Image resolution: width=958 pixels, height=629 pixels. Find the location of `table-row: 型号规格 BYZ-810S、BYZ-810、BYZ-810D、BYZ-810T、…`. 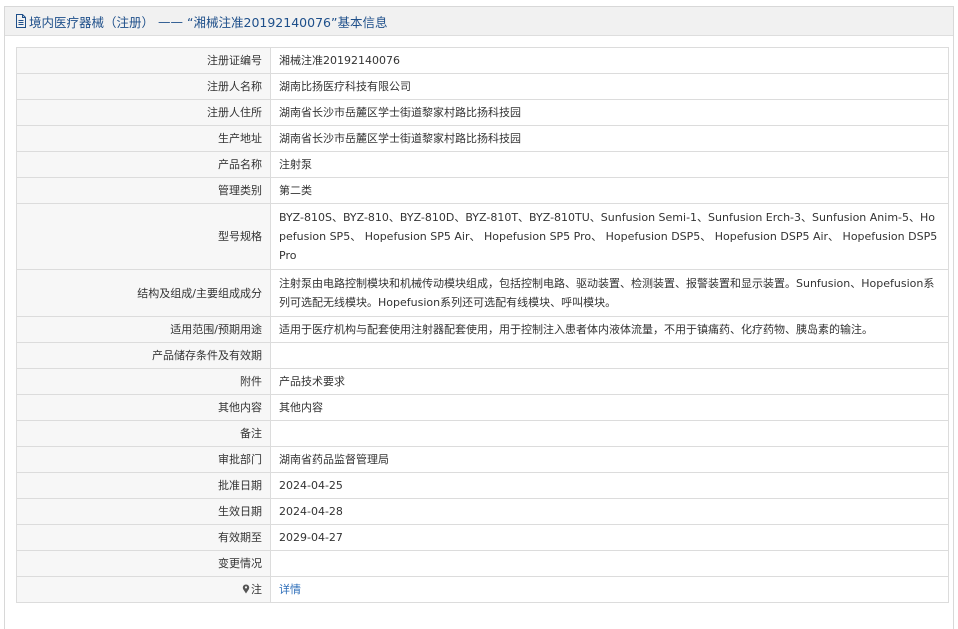

table-row: 型号规格 BYZ-810S、BYZ-810、BYZ-810D、BYZ-810T、… is located at coordinates (482, 236).